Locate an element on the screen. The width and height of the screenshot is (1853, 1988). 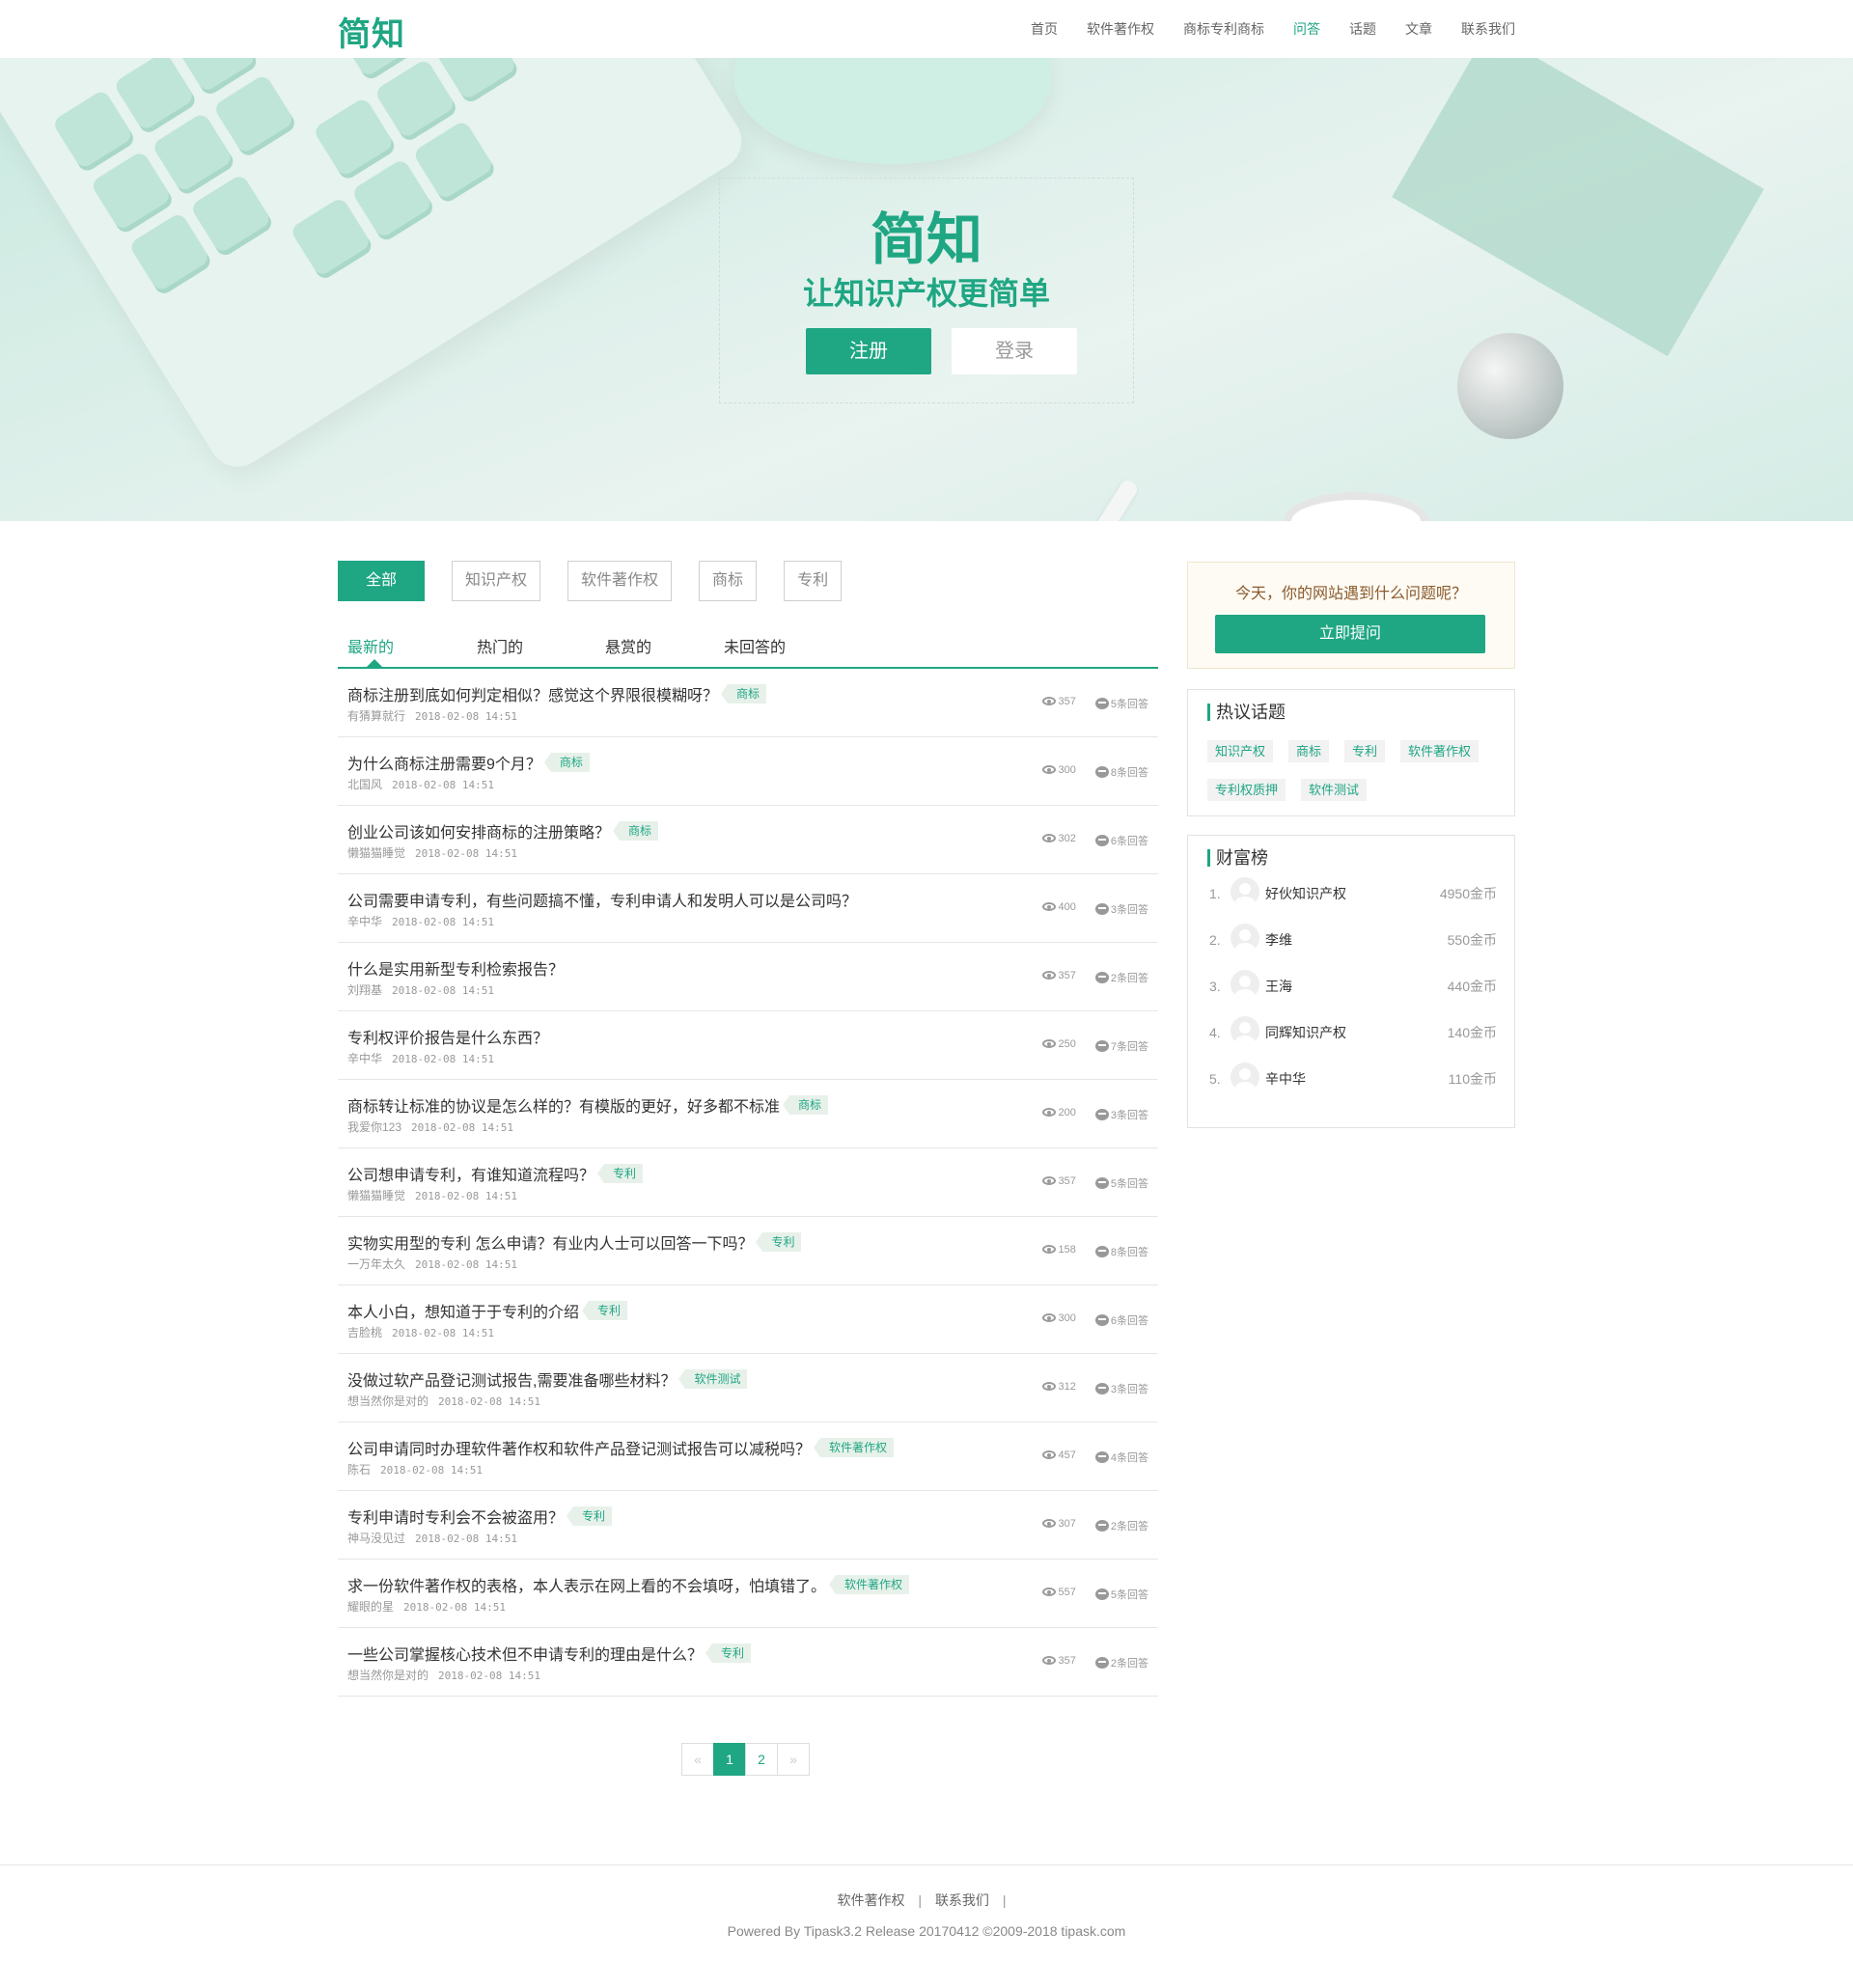
question-title: 公司想申请专利，有谁知道流程吗？ is located at coordinates (471, 1173).